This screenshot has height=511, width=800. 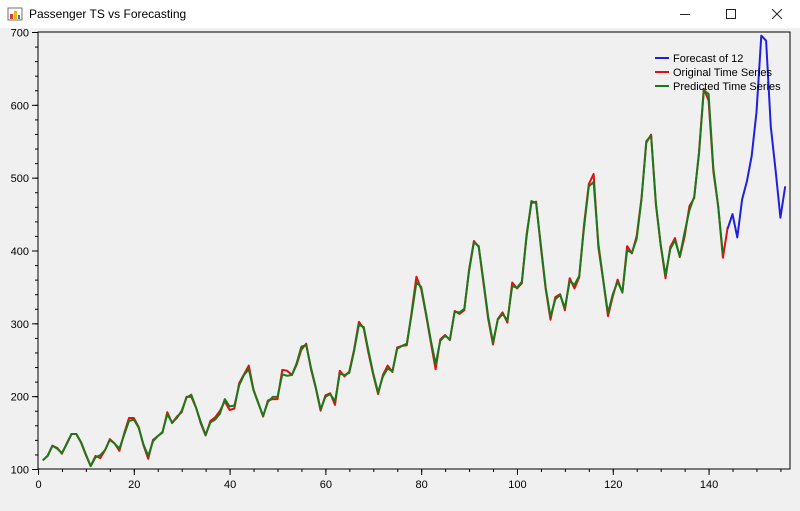 I want to click on x-tick-label: 120, so click(x=613, y=485).